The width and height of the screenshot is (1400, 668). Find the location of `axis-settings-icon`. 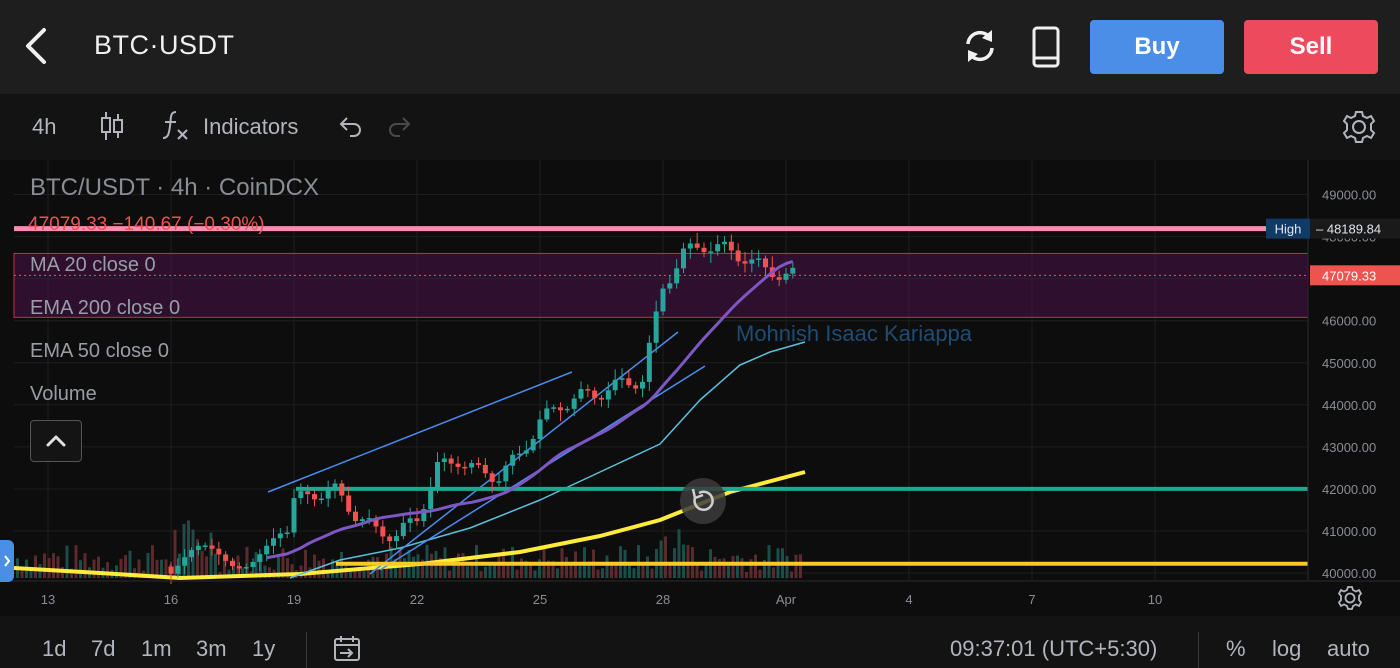

axis-settings-icon is located at coordinates (1350, 598).